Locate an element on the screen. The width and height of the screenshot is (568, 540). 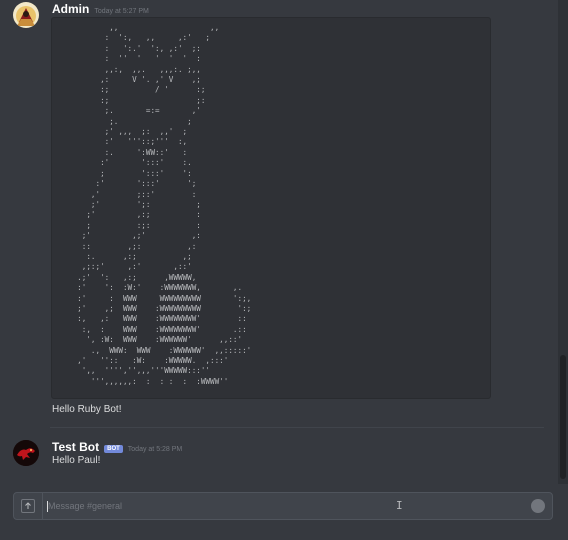
message-text: Hello Paul! is located at coordinates (76, 460).